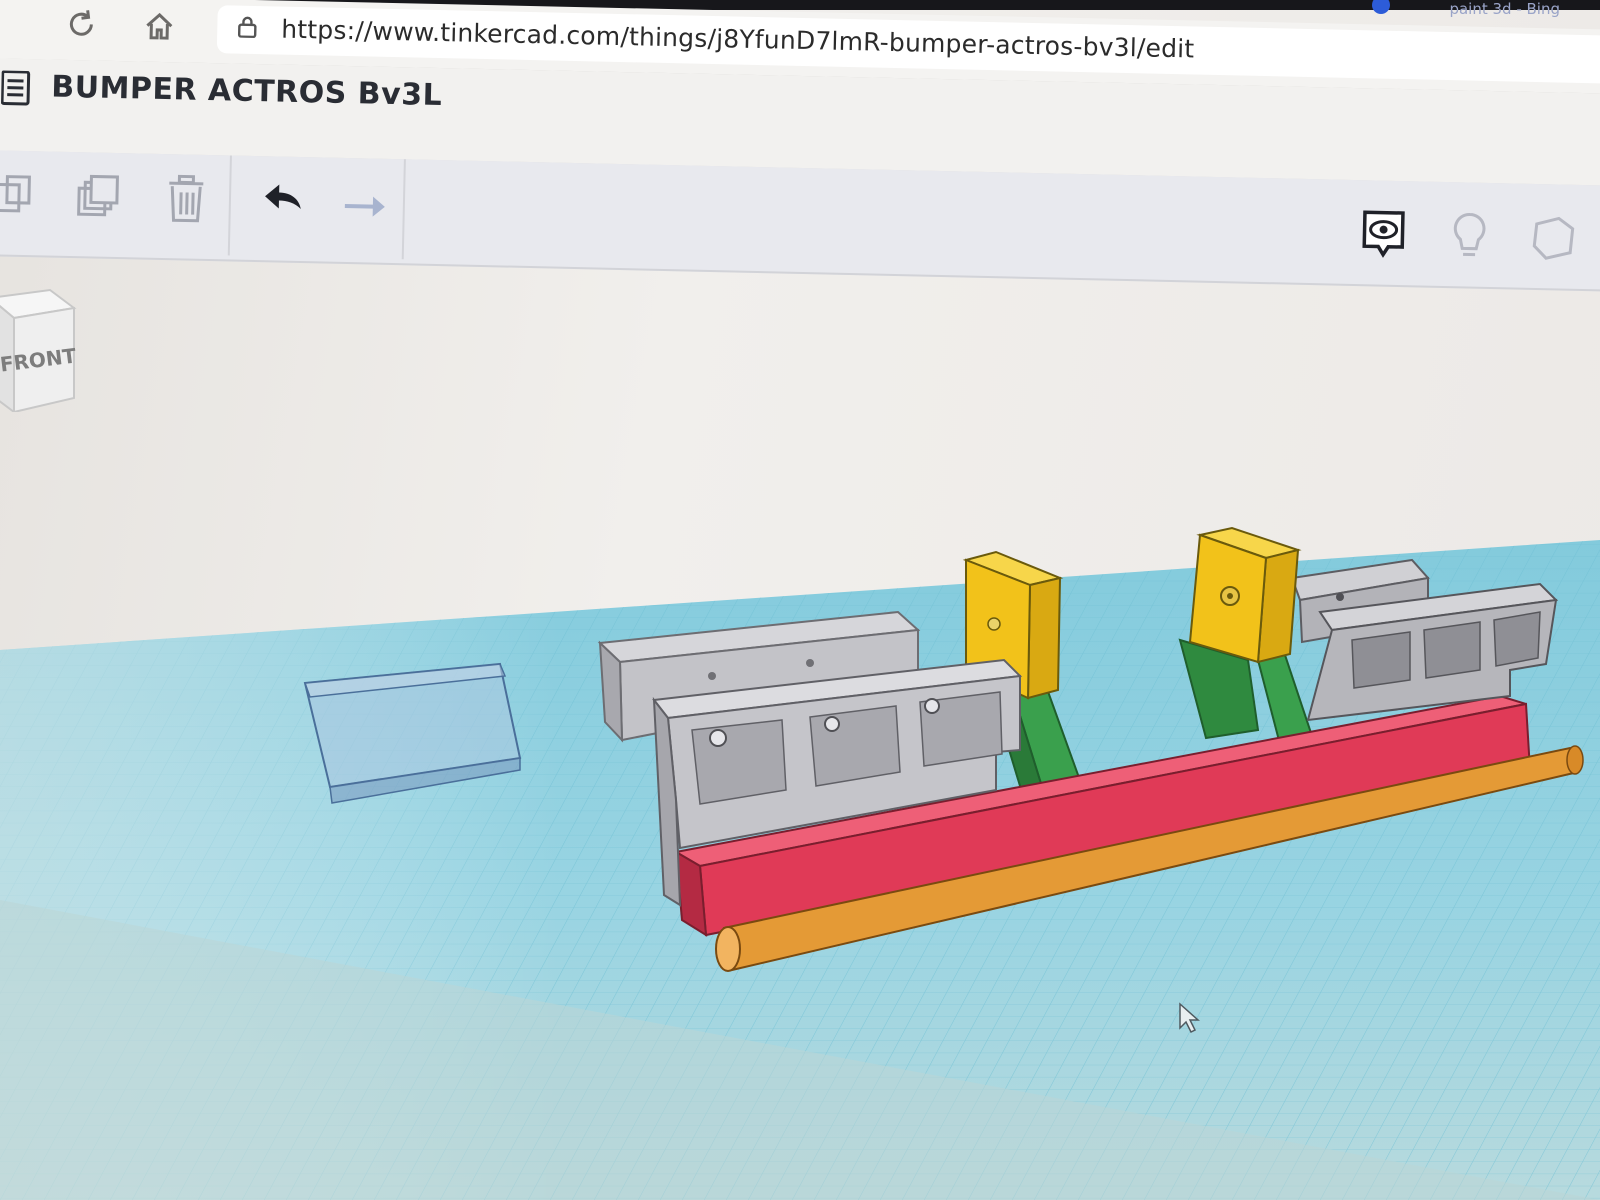  What do you see at coordinates (16, 88) in the screenshot?
I see `design-menu-icon` at bounding box center [16, 88].